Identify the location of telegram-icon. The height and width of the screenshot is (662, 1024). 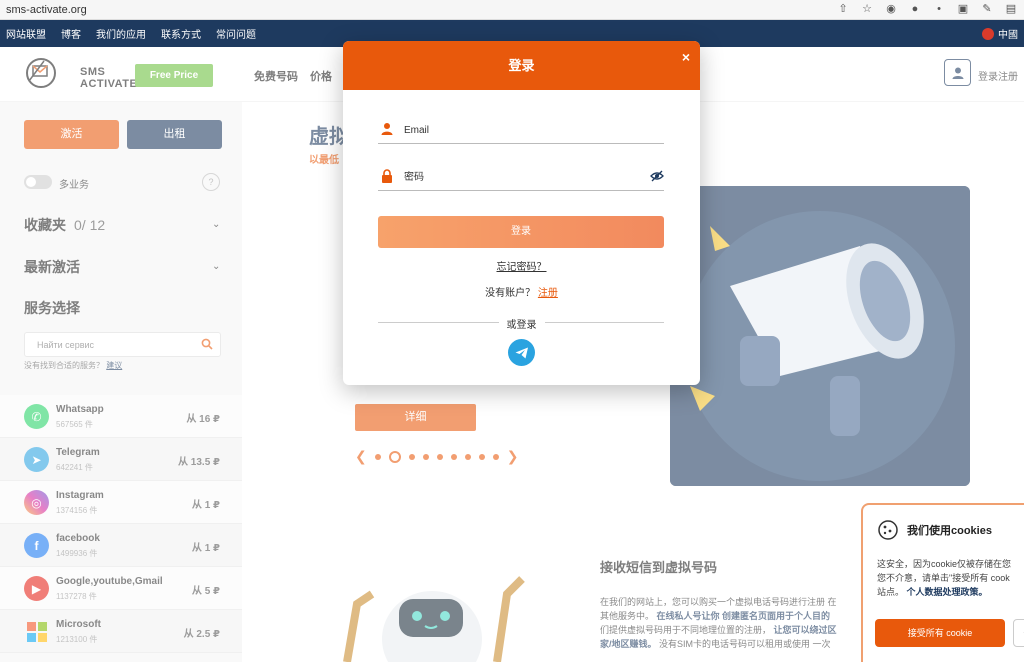
(521, 352).